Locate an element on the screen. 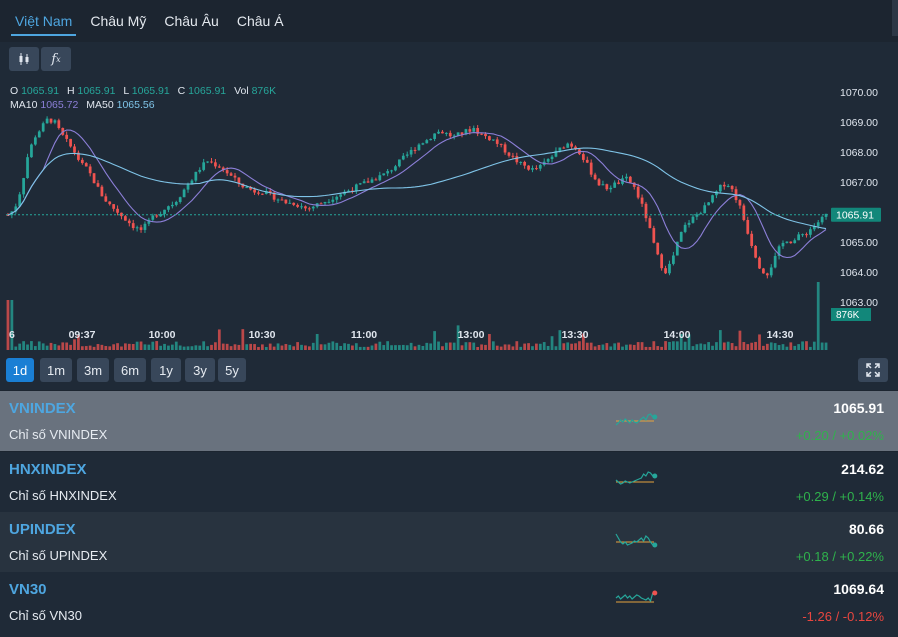 The image size is (898, 637). index-row-vn30: VN30 Chỉ số VN30 1069.64 -1.26 / -0.12% is located at coordinates (449, 604).